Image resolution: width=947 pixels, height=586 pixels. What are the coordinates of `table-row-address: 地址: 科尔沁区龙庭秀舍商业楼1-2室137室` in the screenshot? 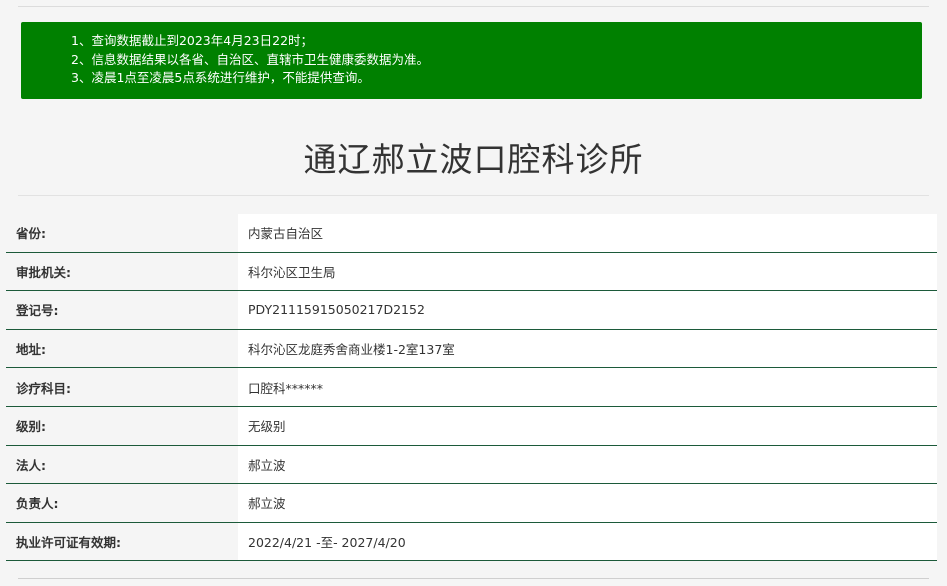 It's located at (471, 349).